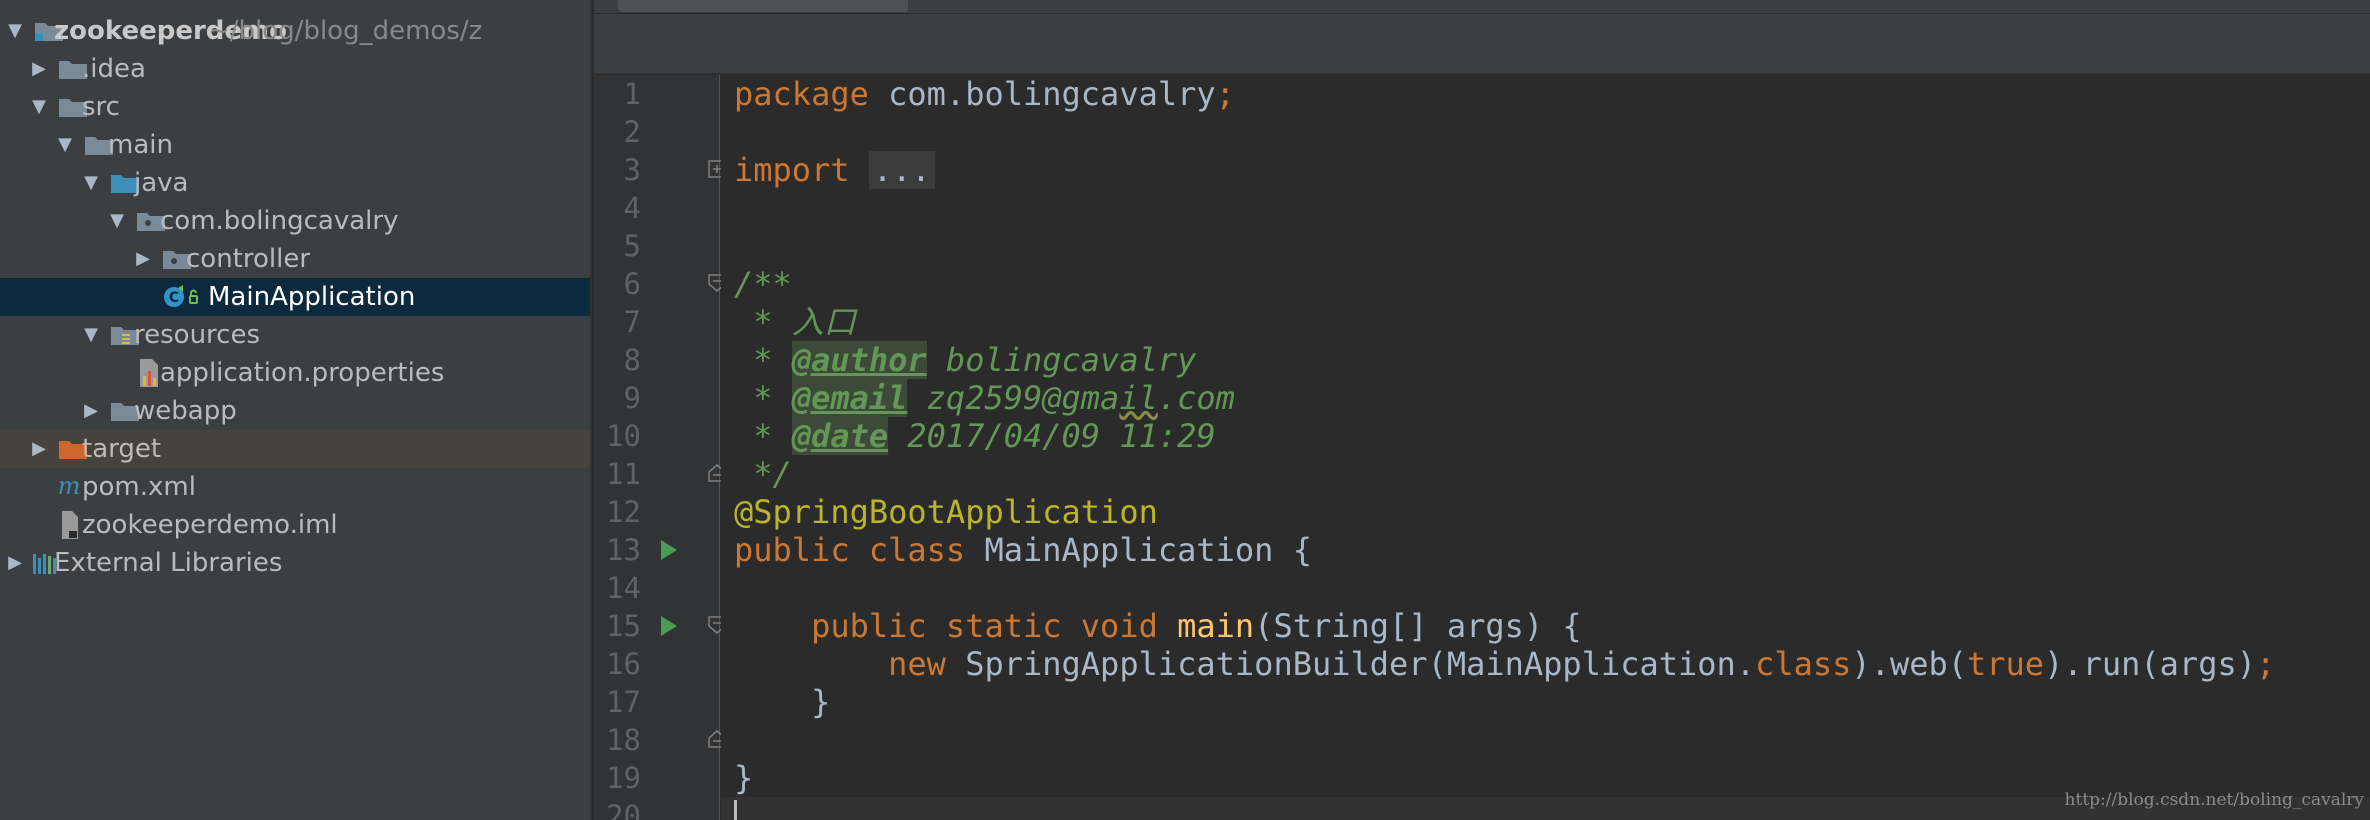 The width and height of the screenshot is (2370, 820). I want to click on code-line-6: /**, so click(763, 284).